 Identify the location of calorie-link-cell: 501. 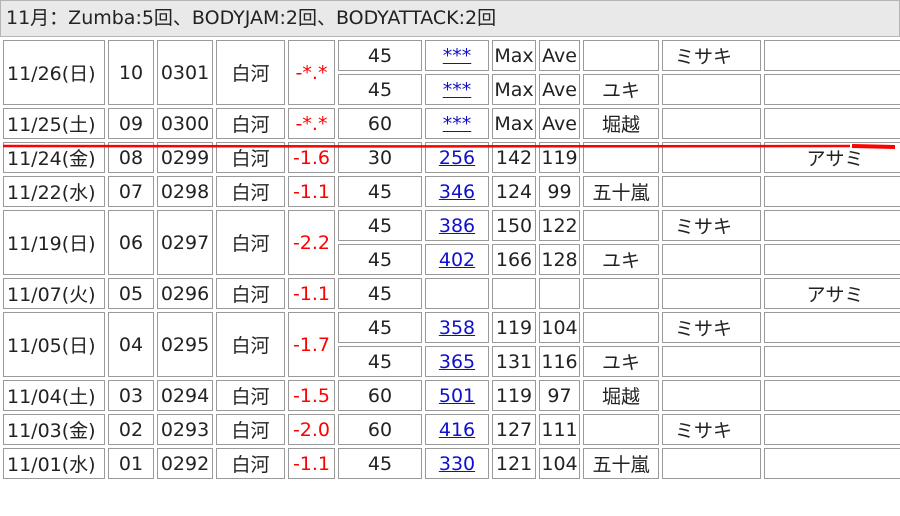
(457, 395).